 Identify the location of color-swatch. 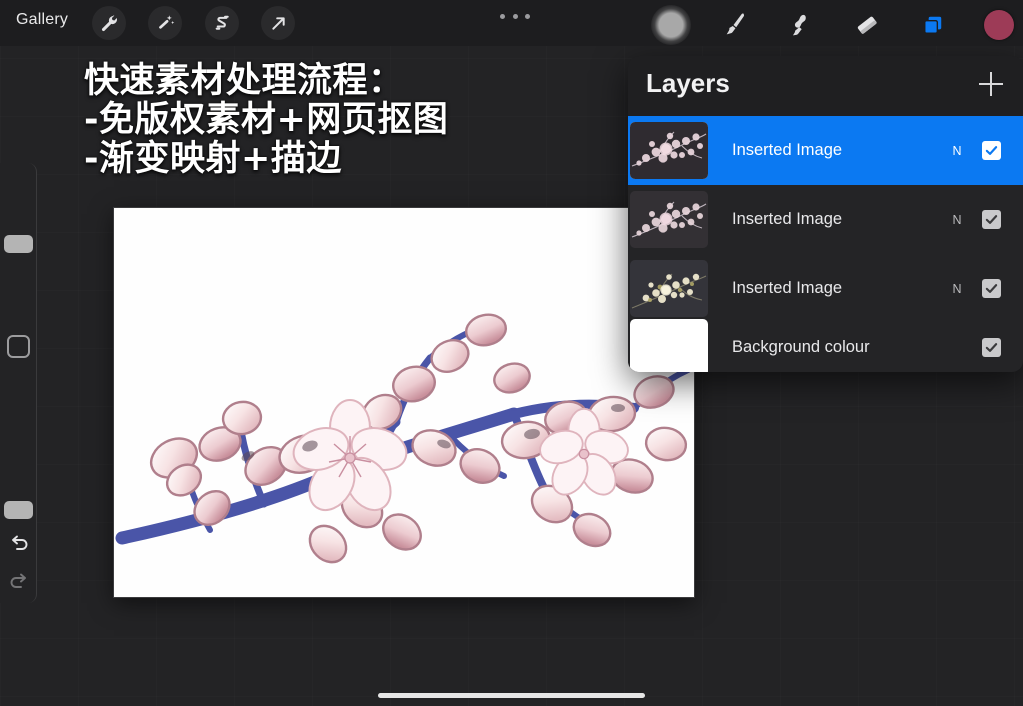
(999, 25).